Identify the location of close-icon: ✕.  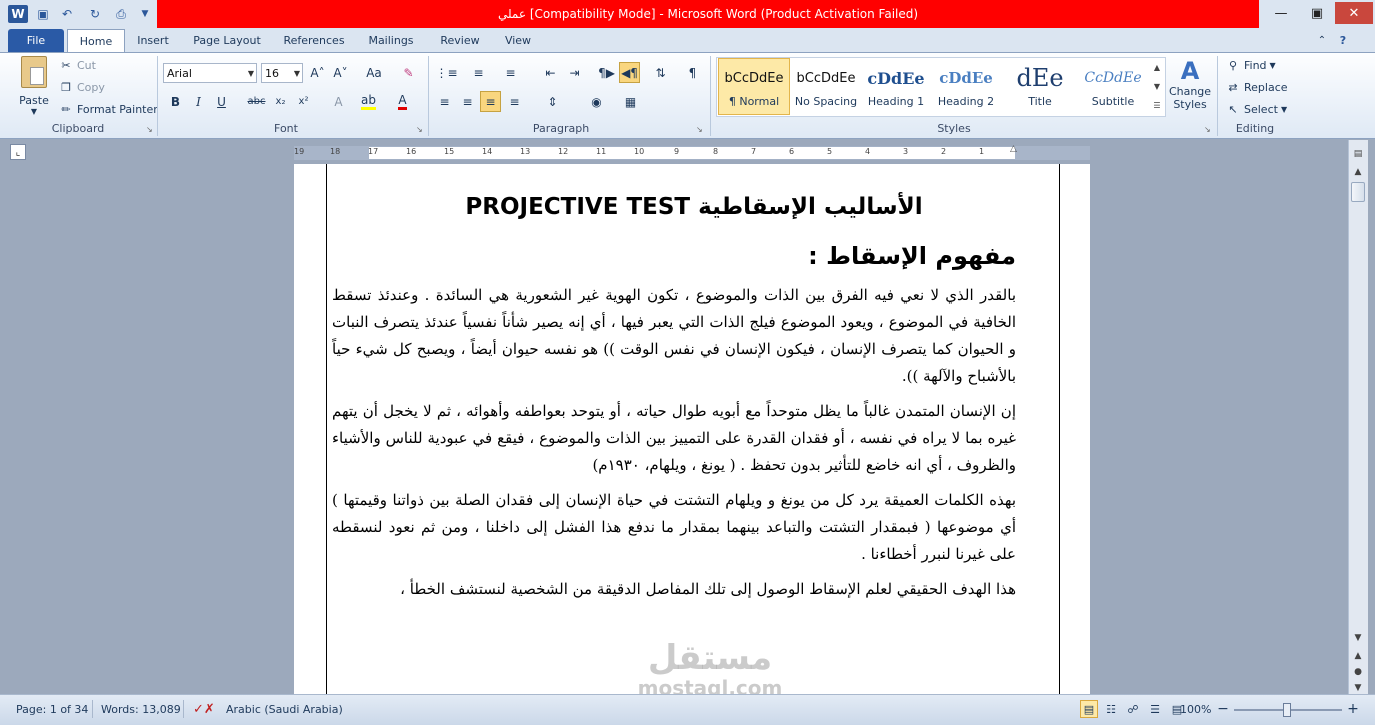
(1354, 13).